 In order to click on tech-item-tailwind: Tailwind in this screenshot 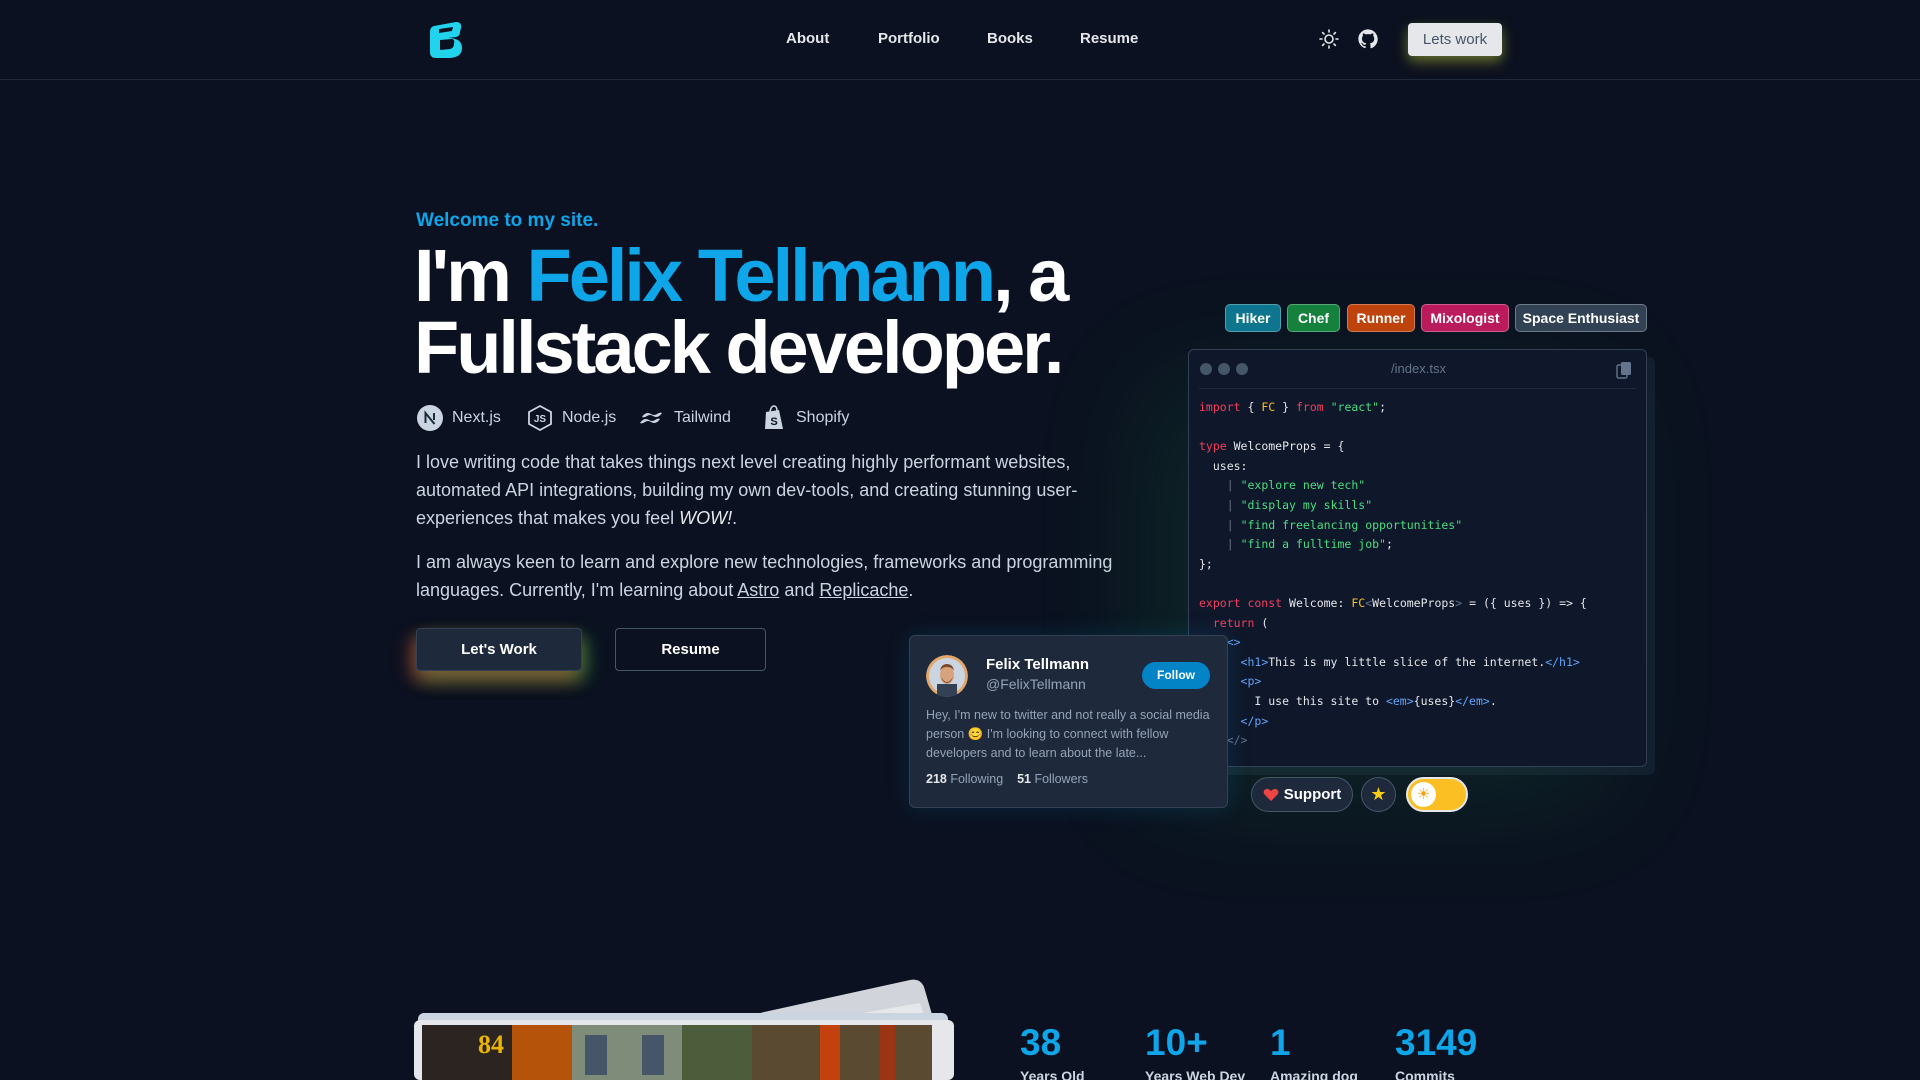, I will do `click(684, 418)`.